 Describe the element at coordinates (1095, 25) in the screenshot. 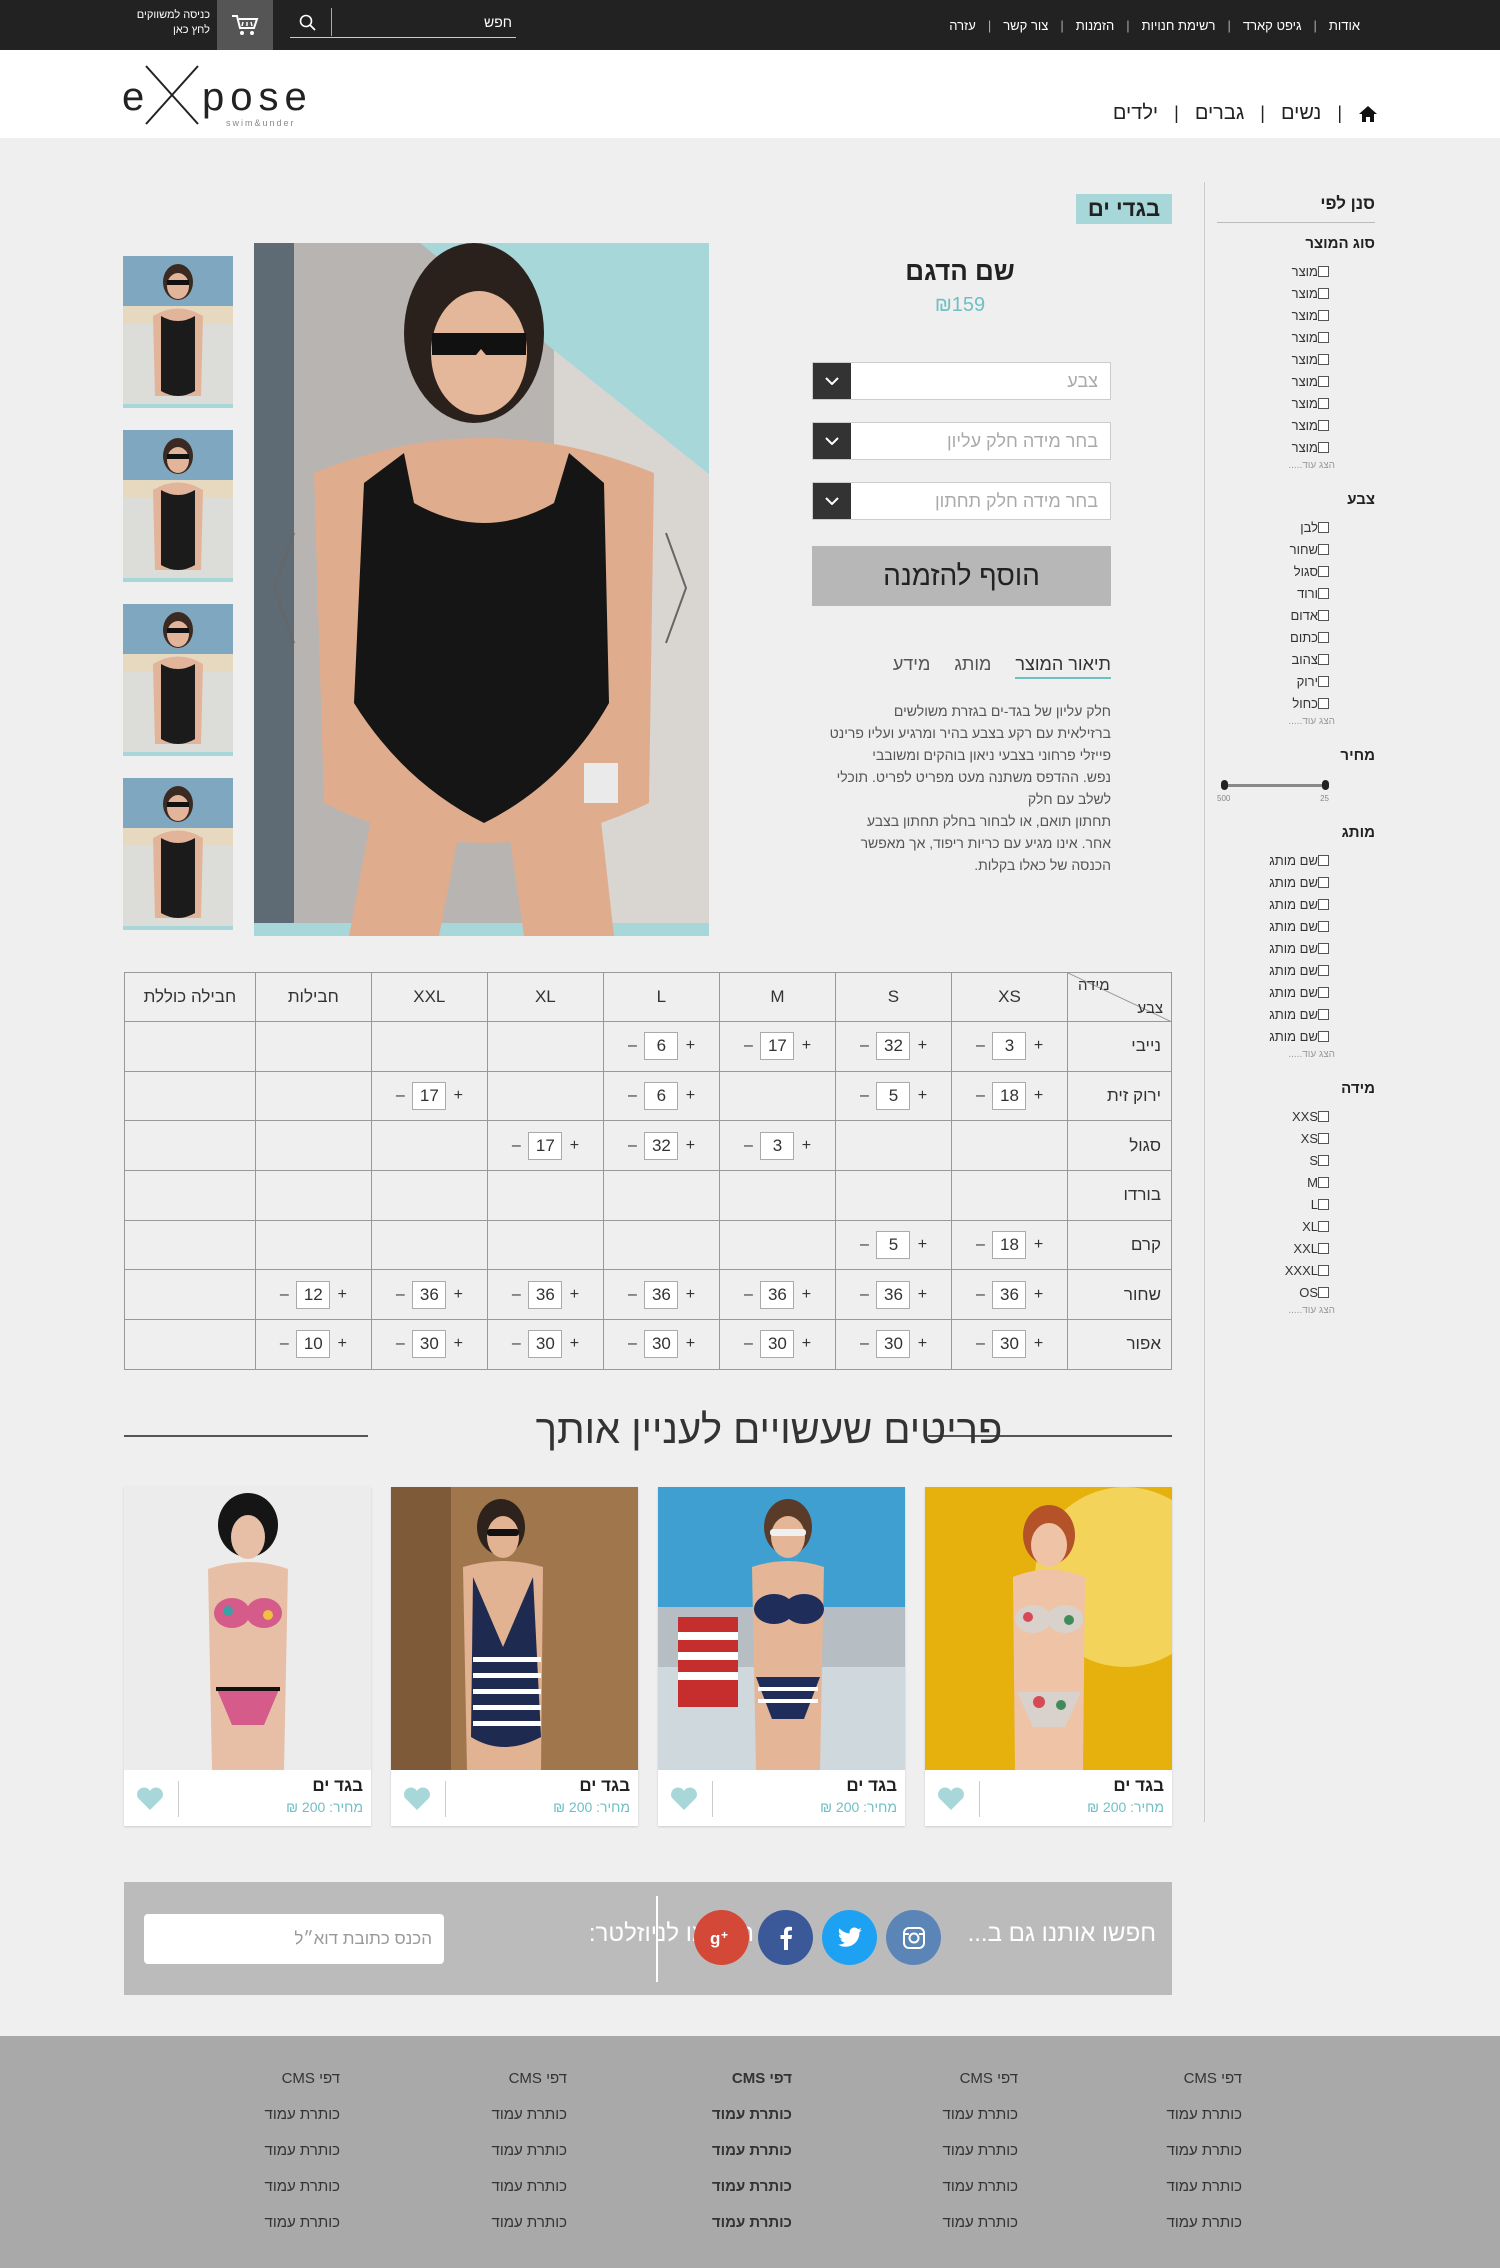

I see `top-nav-orders: הזמנות` at that location.